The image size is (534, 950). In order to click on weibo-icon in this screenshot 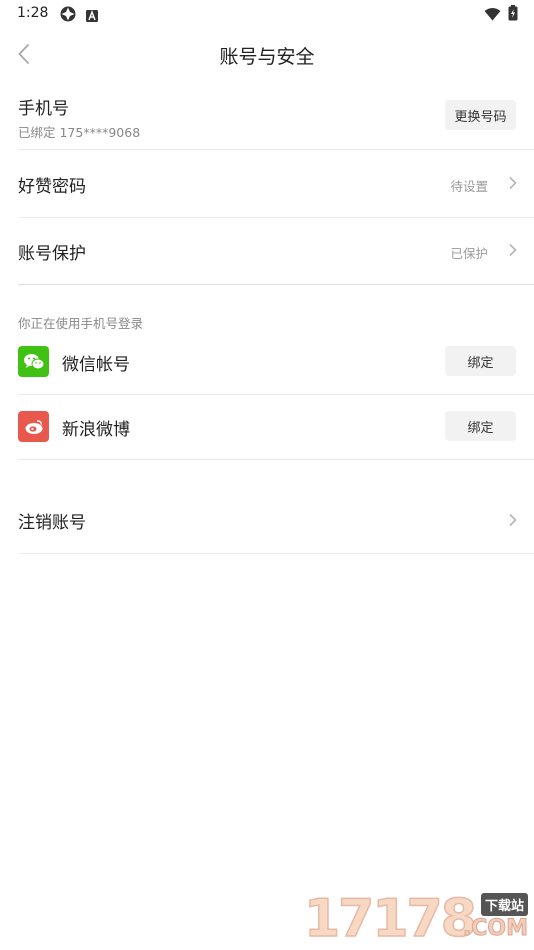, I will do `click(33, 426)`.